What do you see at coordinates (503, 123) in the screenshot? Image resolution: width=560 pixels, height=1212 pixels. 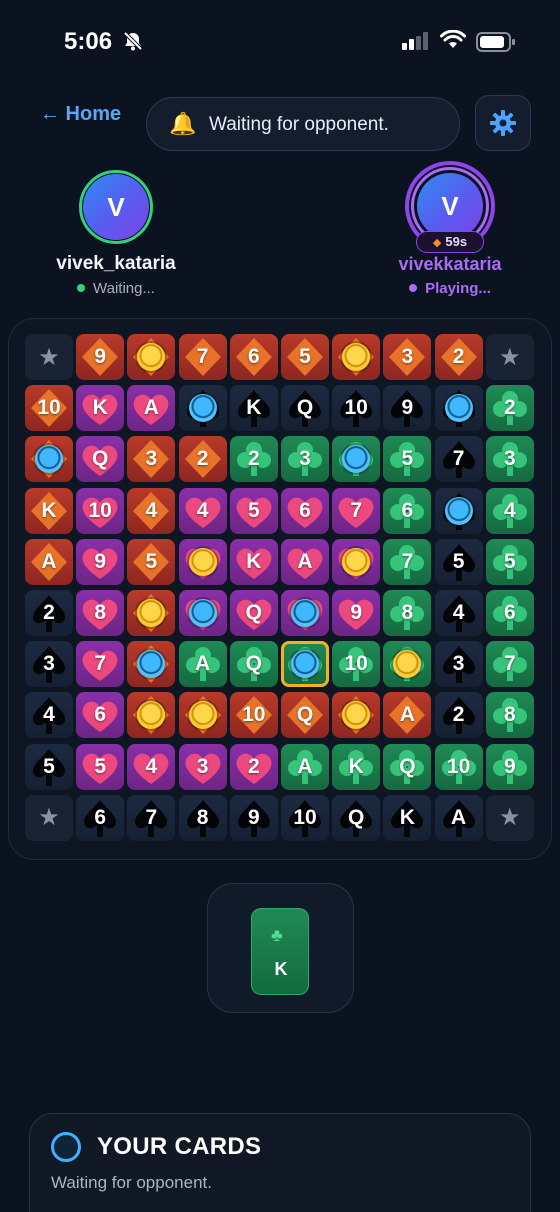 I see `settings-button` at bounding box center [503, 123].